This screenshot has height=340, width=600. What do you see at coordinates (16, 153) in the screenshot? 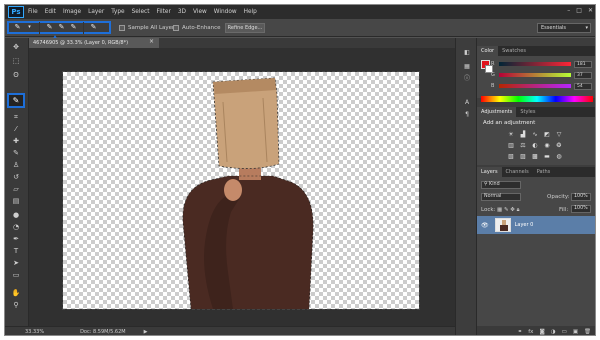
I see `brush-tool-icon: ✎` at bounding box center [16, 153].